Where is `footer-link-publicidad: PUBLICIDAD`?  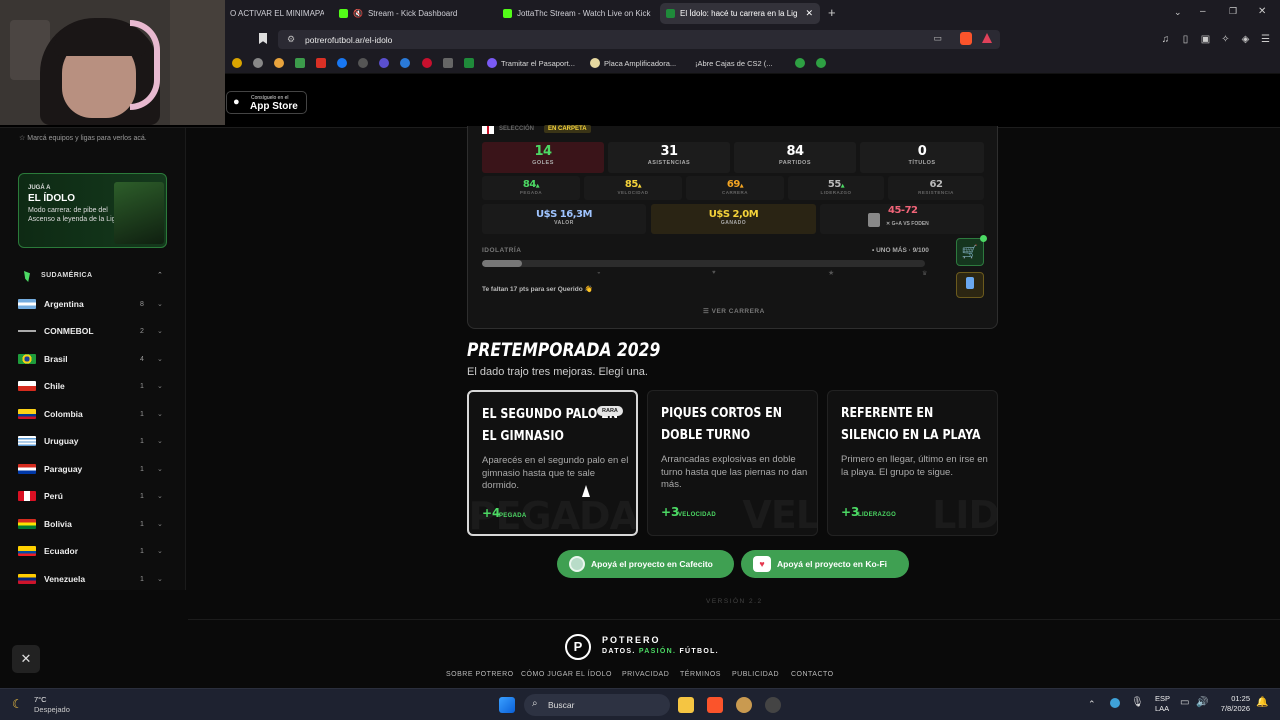
footer-link-publicidad: PUBLICIDAD is located at coordinates (755, 674).